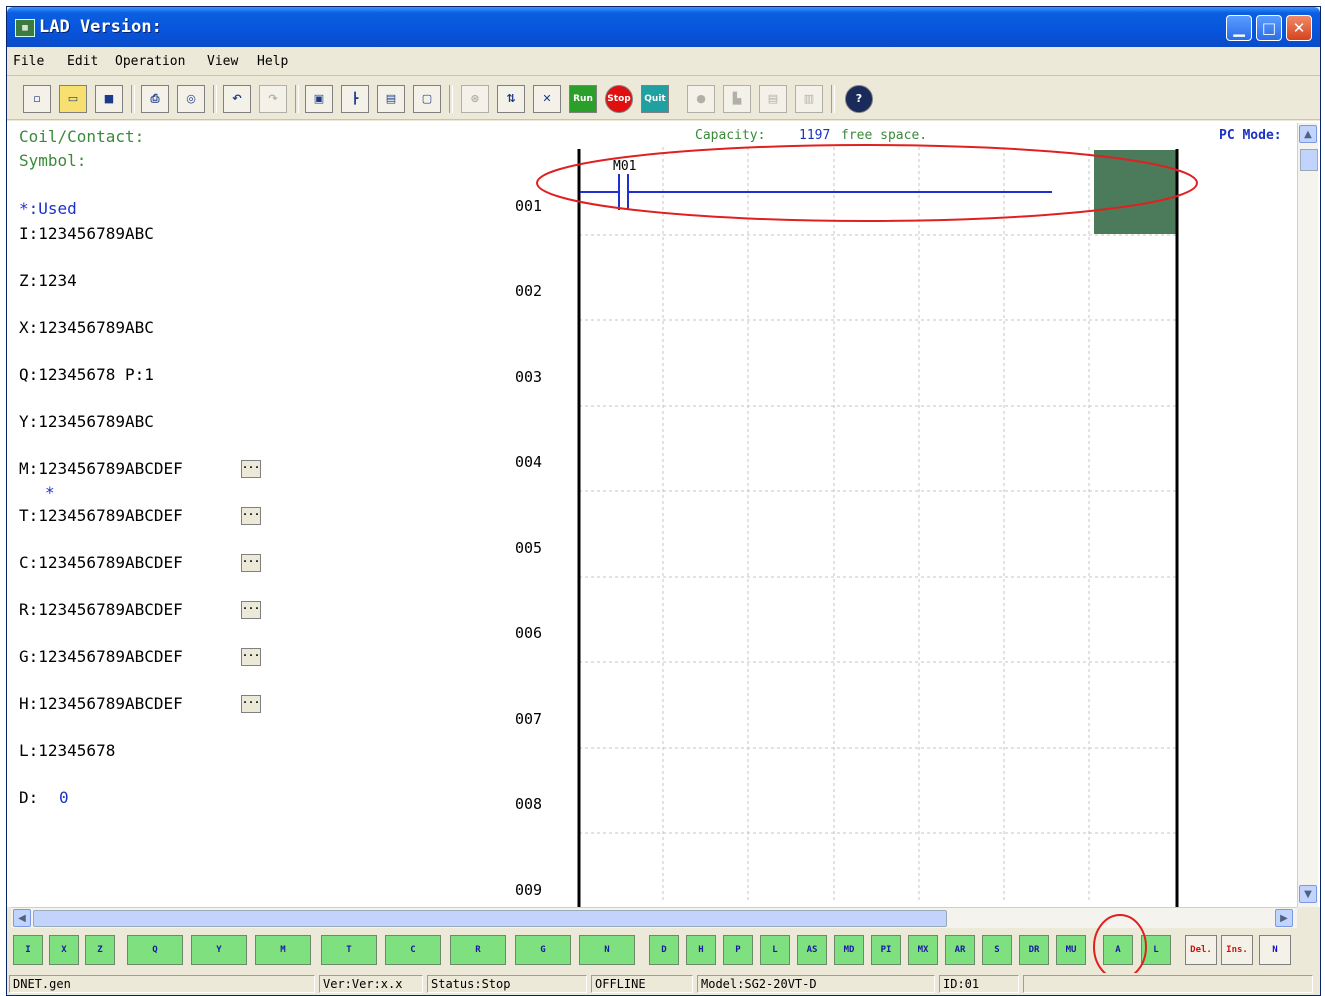  Describe the element at coordinates (737, 99) in the screenshot. I see `disabled-tool-button: ▙` at that location.